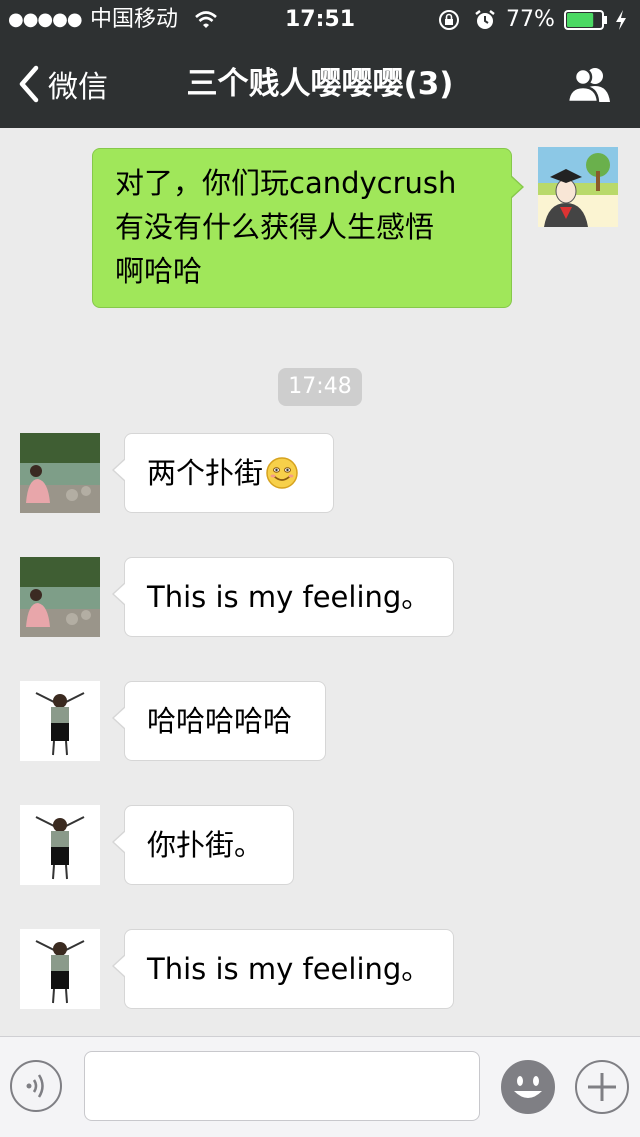  Describe the element at coordinates (205, 845) in the screenshot. I see `message-text: 你扑街。` at that location.